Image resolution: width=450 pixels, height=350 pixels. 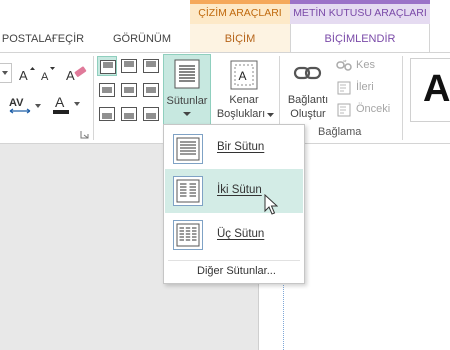 What do you see at coordinates (271, 205) in the screenshot?
I see `mouse-cursor-icon` at bounding box center [271, 205].